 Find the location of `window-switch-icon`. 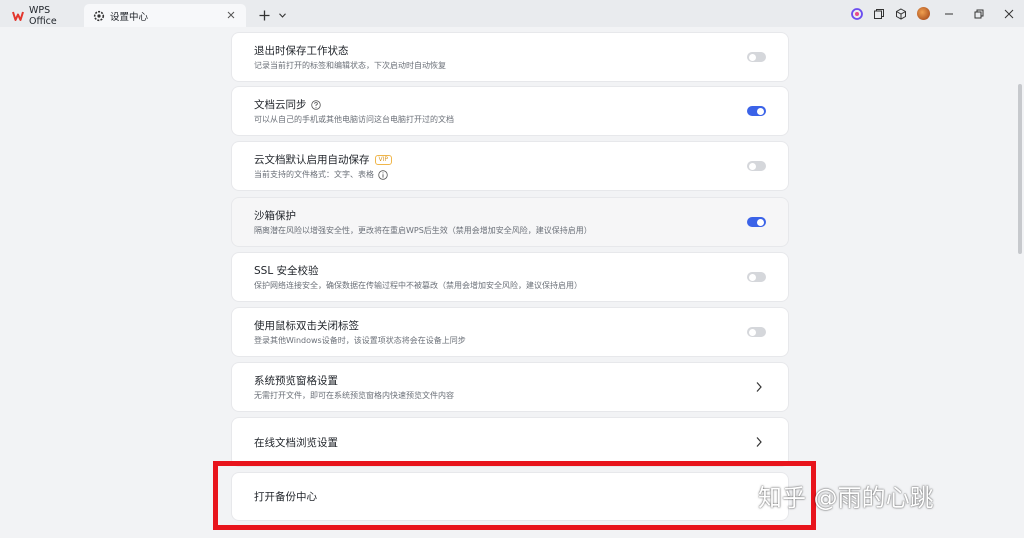

window-switch-icon is located at coordinates (879, 13).